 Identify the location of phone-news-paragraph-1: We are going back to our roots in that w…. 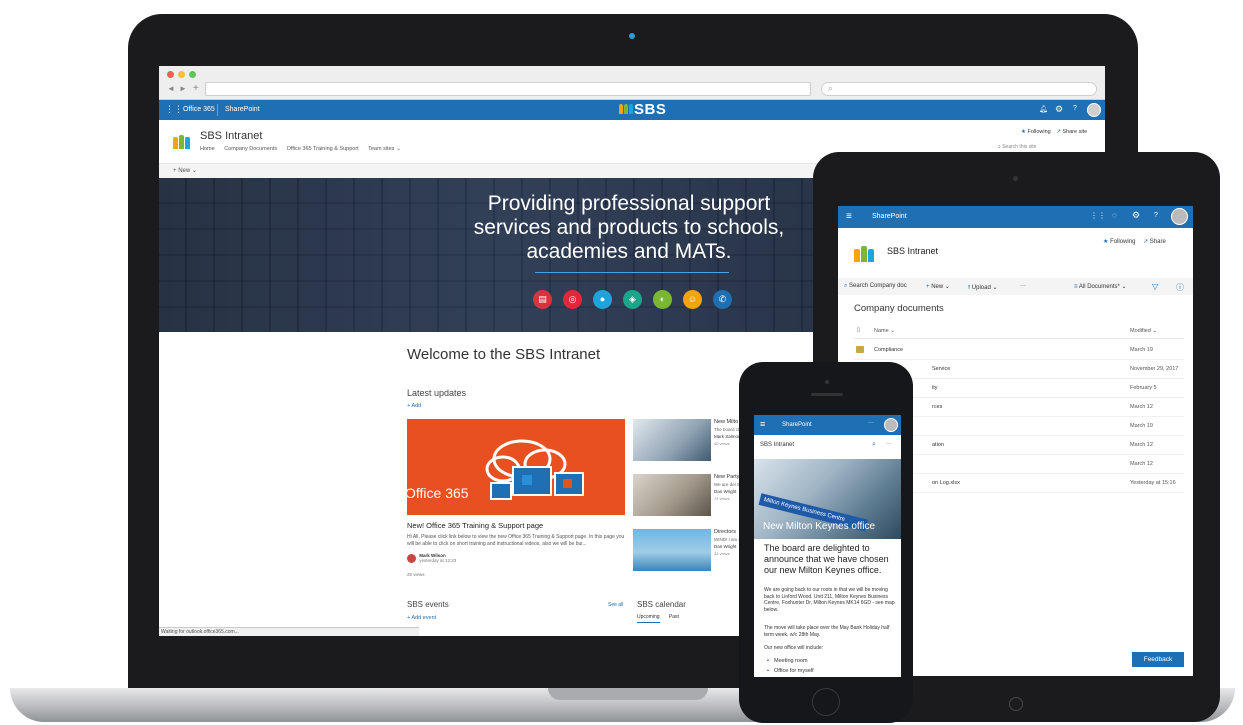
(829, 600).